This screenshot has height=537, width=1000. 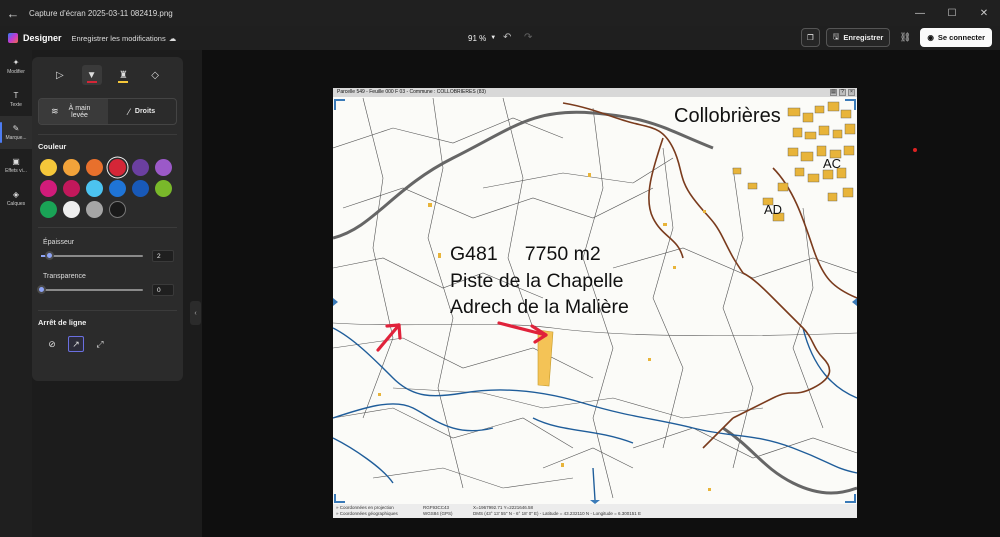 I want to click on eraser-icon: ◇, so click(x=155, y=75).